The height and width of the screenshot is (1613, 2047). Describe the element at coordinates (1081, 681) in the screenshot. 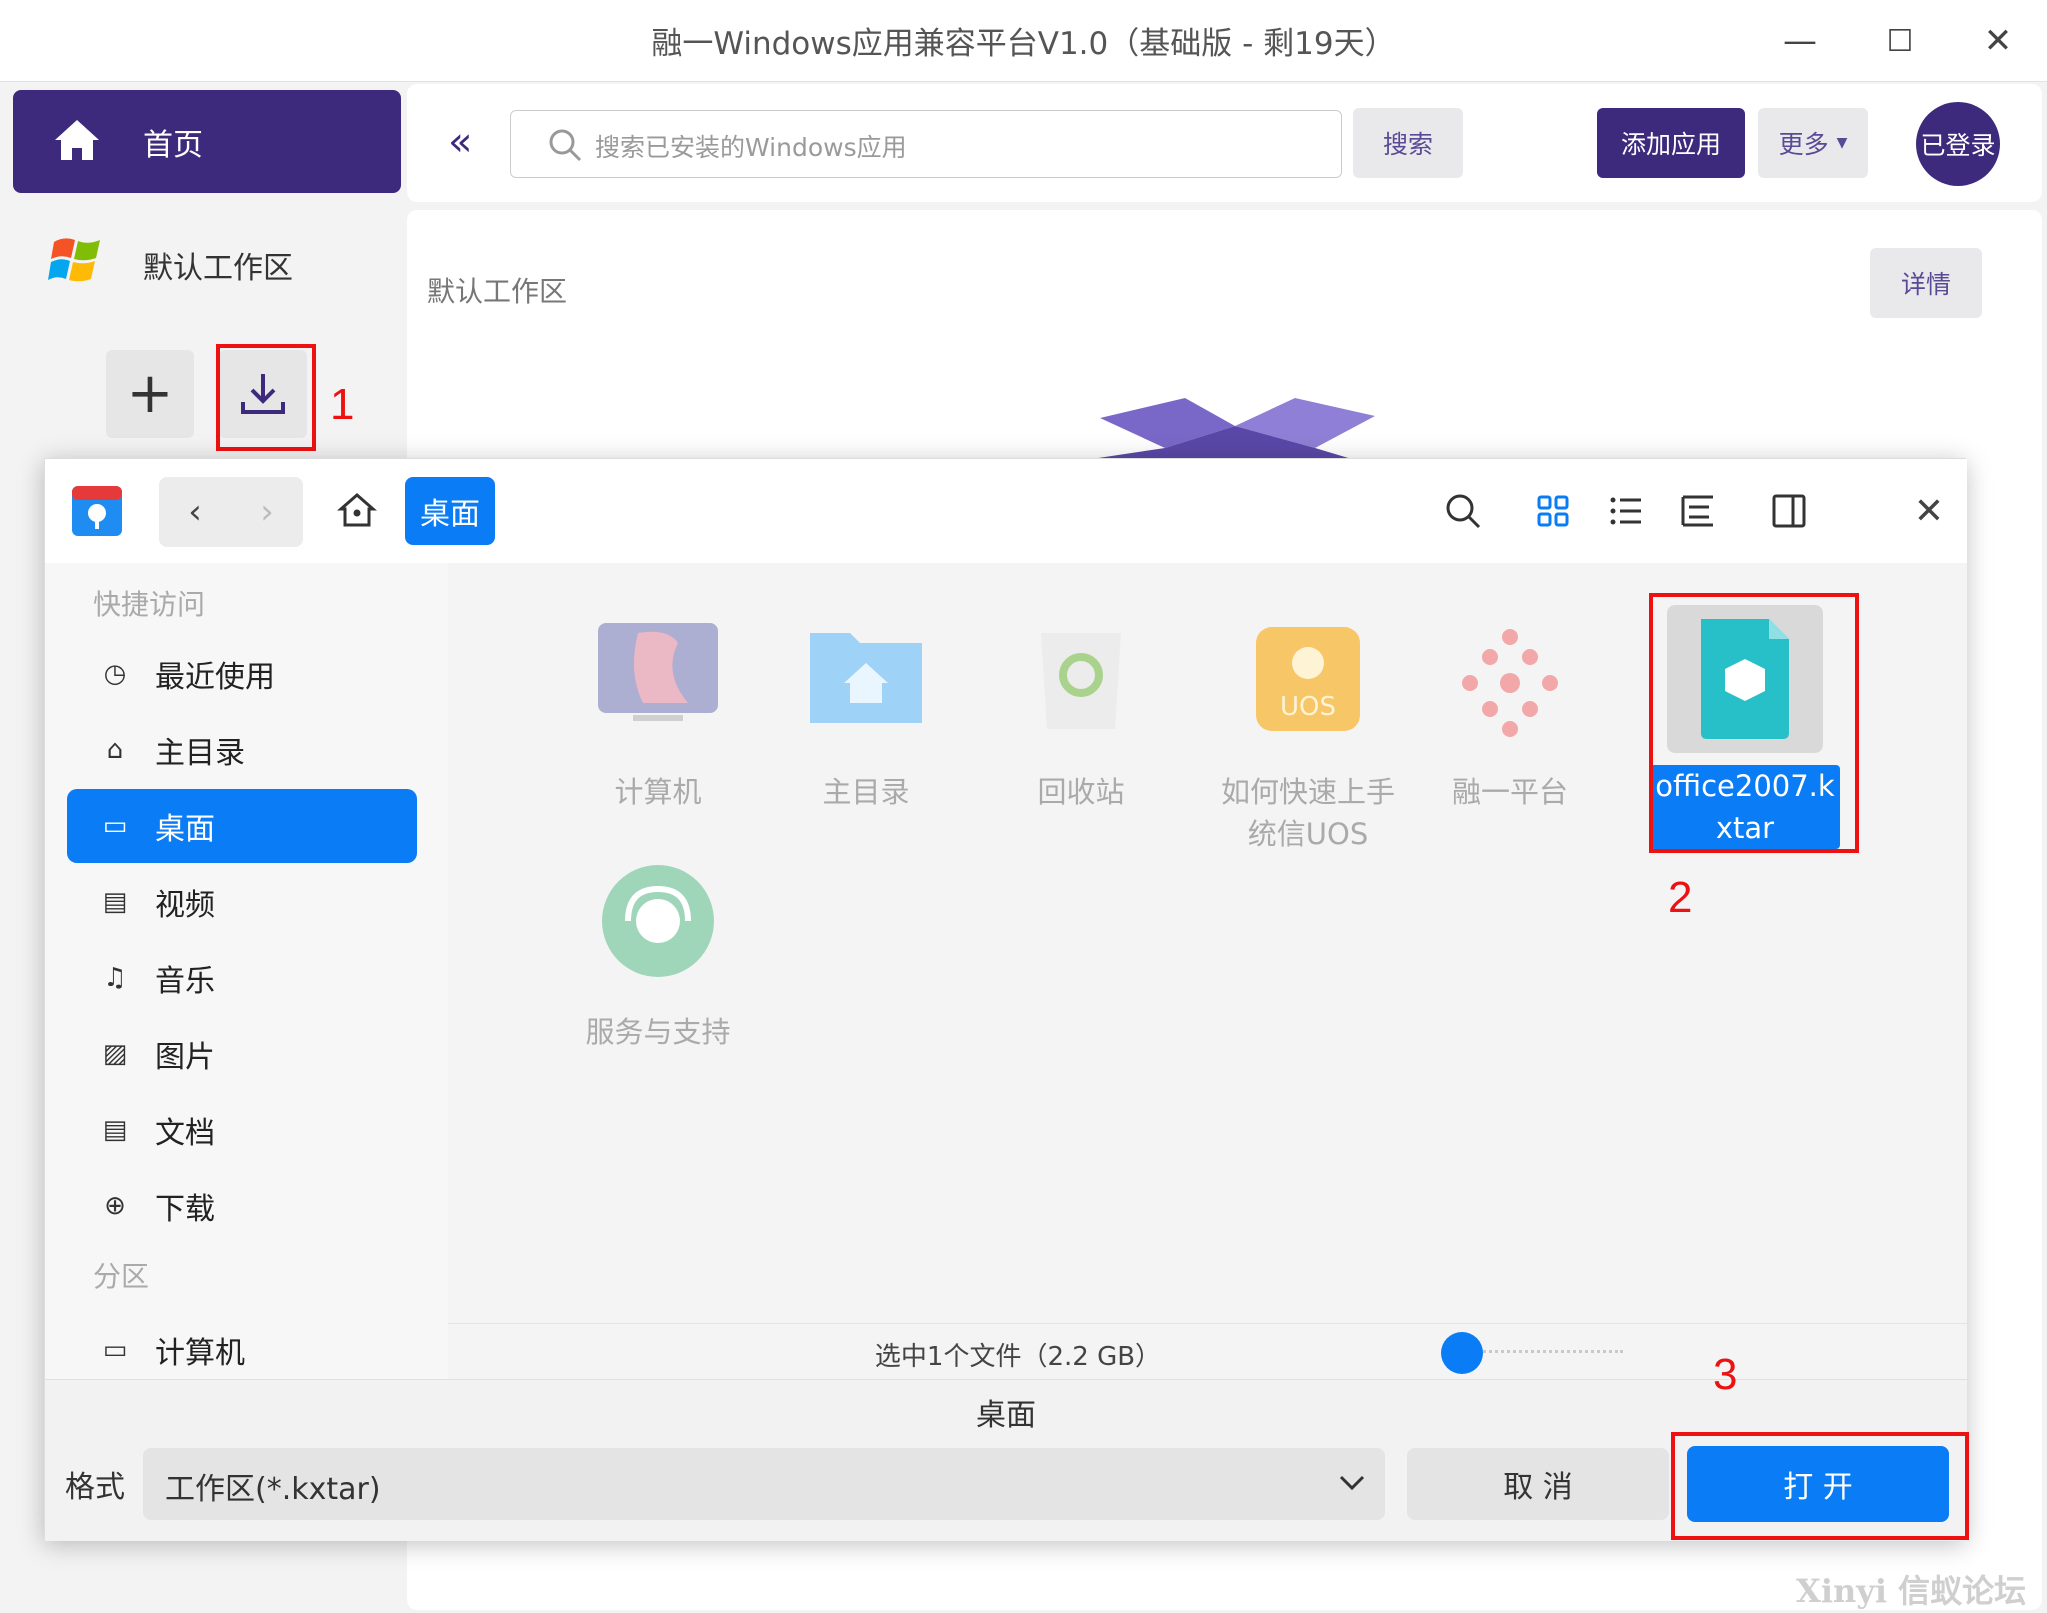

I see `trash-icon` at that location.